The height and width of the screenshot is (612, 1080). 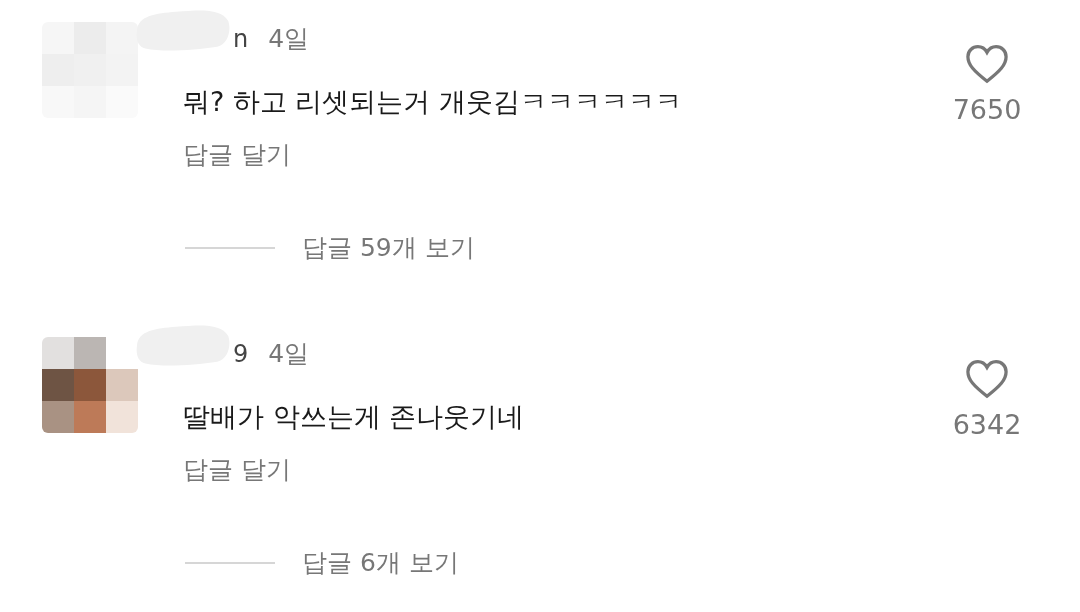 I want to click on like-count: 7650, so click(x=987, y=109).